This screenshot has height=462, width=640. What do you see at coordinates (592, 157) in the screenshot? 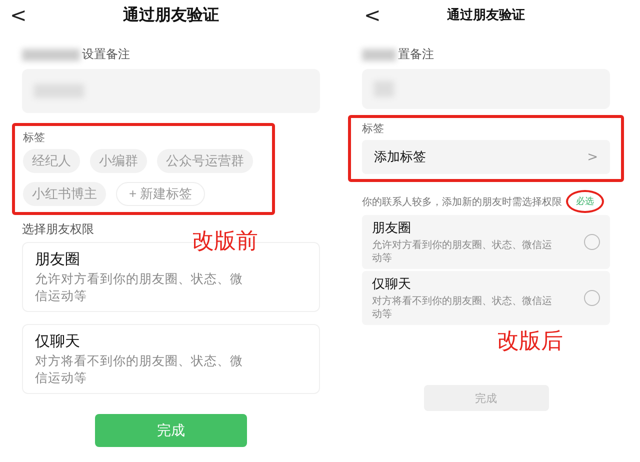
I see `chevron-icon: >` at bounding box center [592, 157].